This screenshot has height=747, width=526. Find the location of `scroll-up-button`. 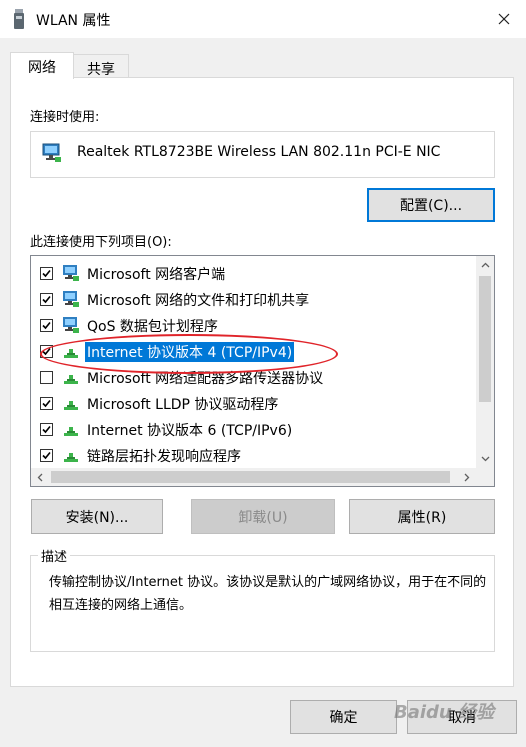

scroll-up-button is located at coordinates (485, 265).